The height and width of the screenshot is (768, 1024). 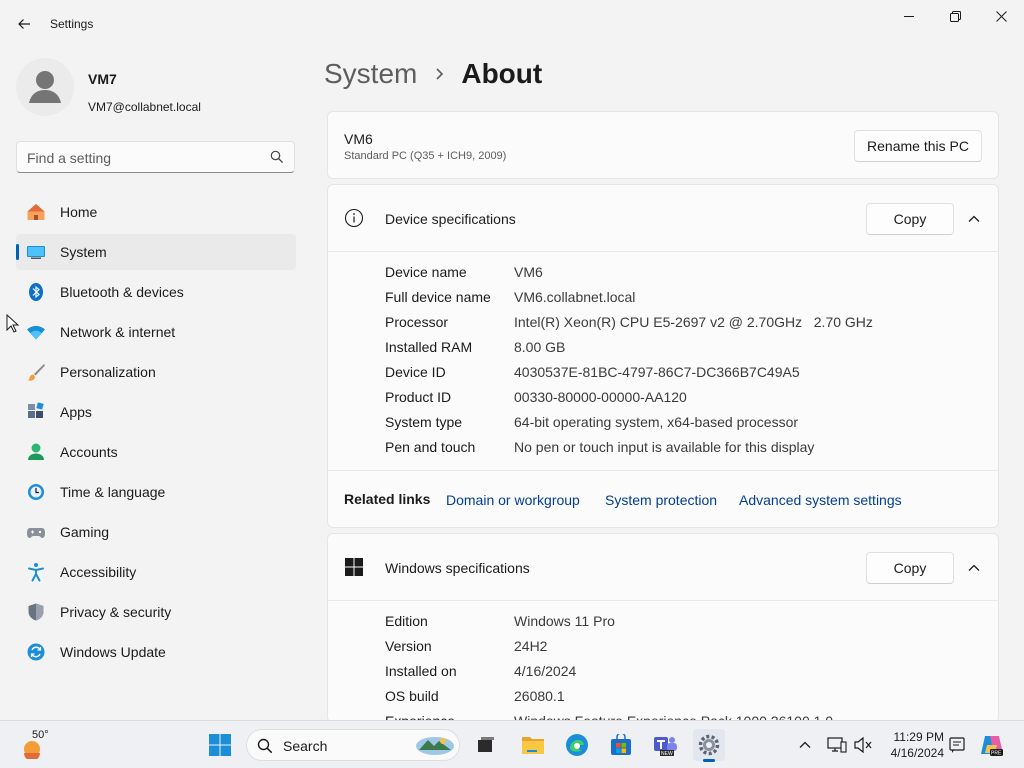 I want to click on spec-value: 4030537E-81BC-4797-86C7-DC366B7C49A5, so click(x=657, y=372).